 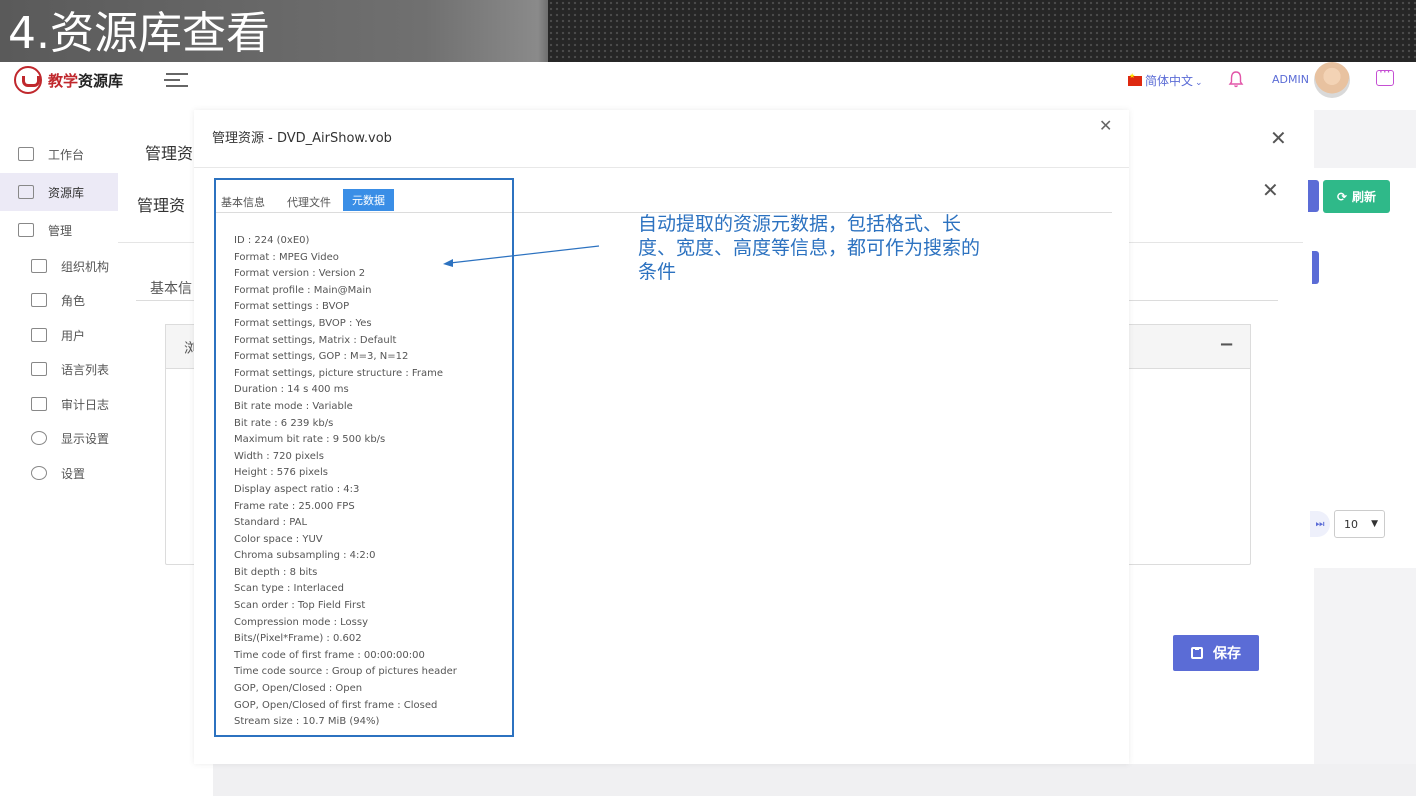 I want to click on sidebar-item-manage: 管理, so click(x=59, y=230).